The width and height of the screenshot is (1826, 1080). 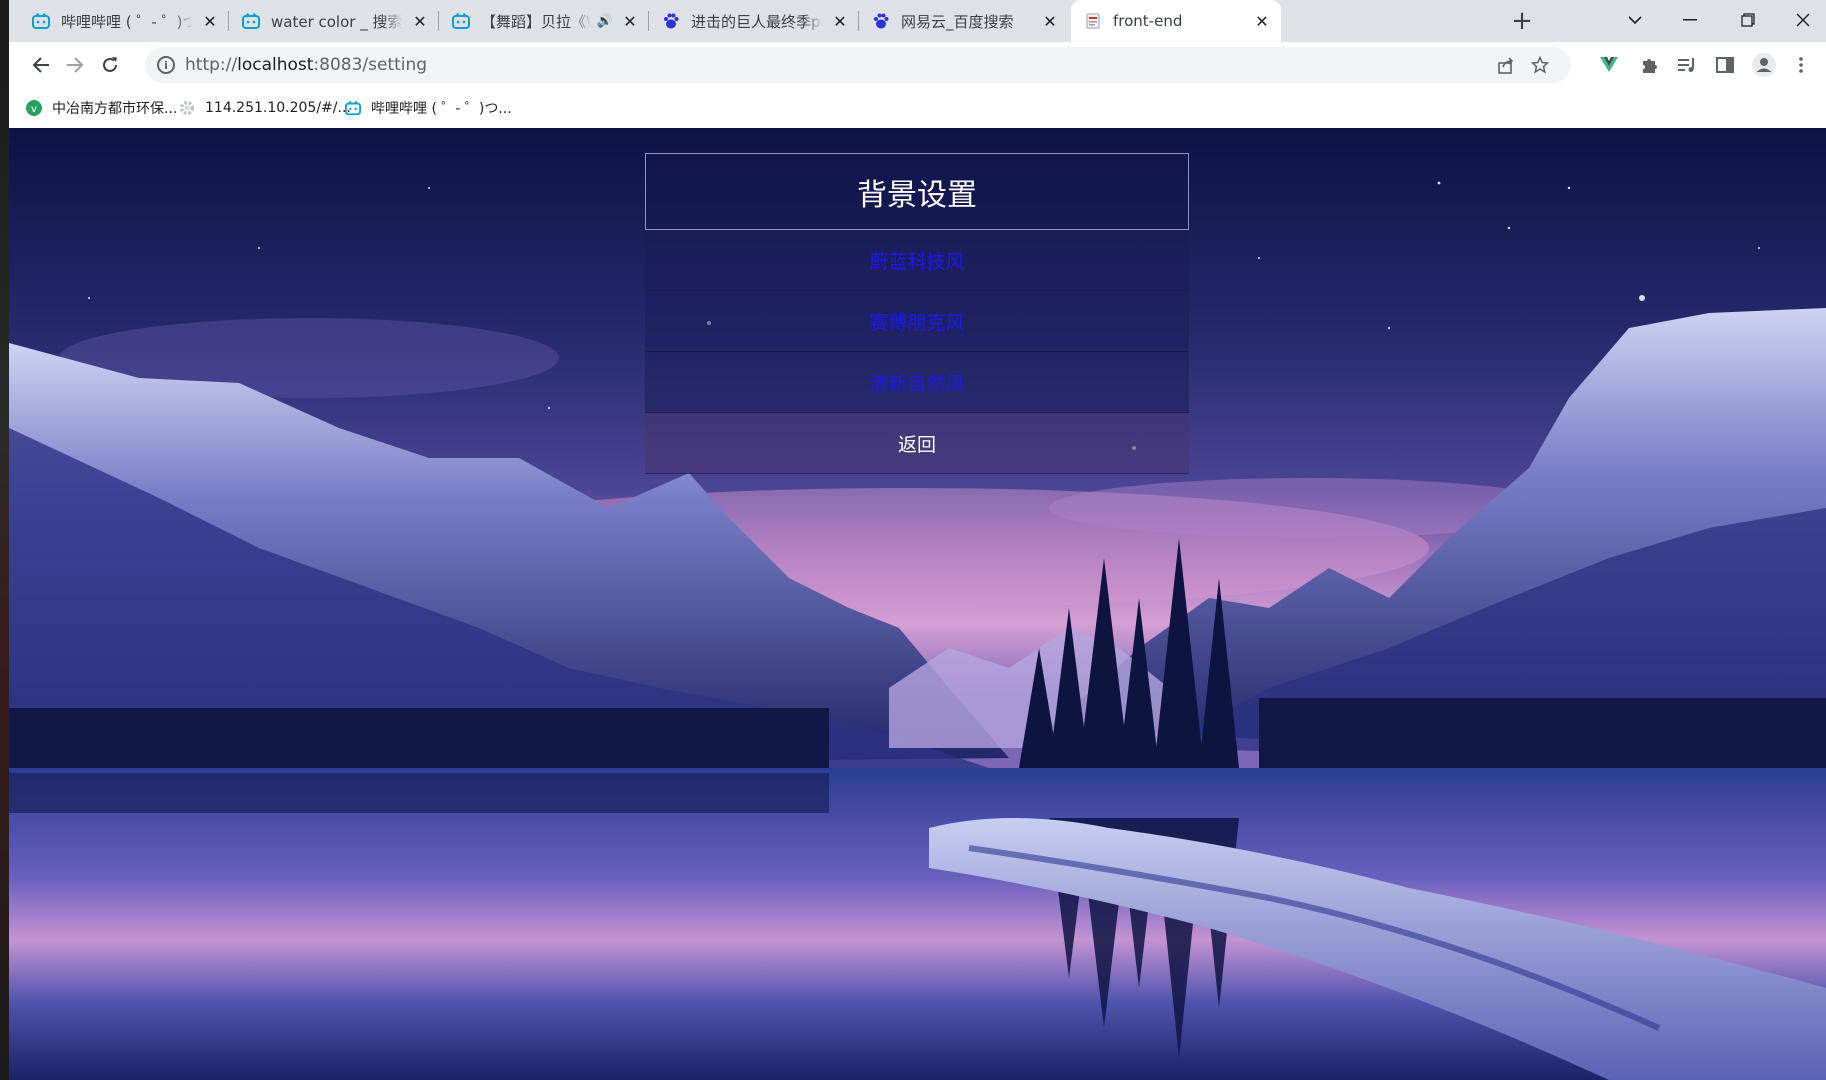 I want to click on star-icon, so click(x=1540, y=65).